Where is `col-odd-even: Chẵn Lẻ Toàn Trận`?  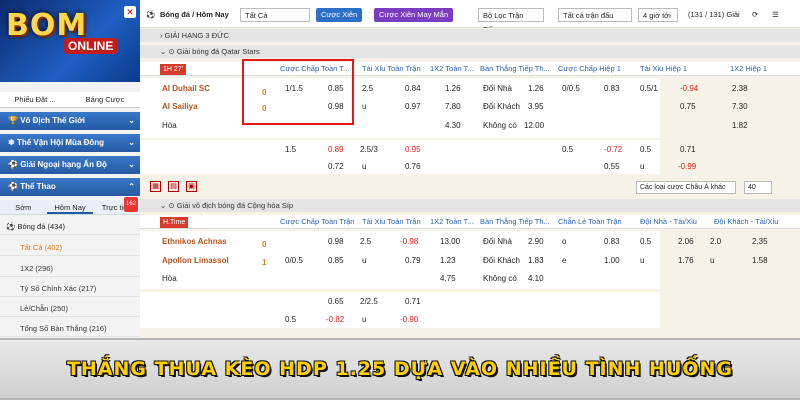
col-odd-even: Chẵn Lẻ Toàn Trận is located at coordinates (590, 221).